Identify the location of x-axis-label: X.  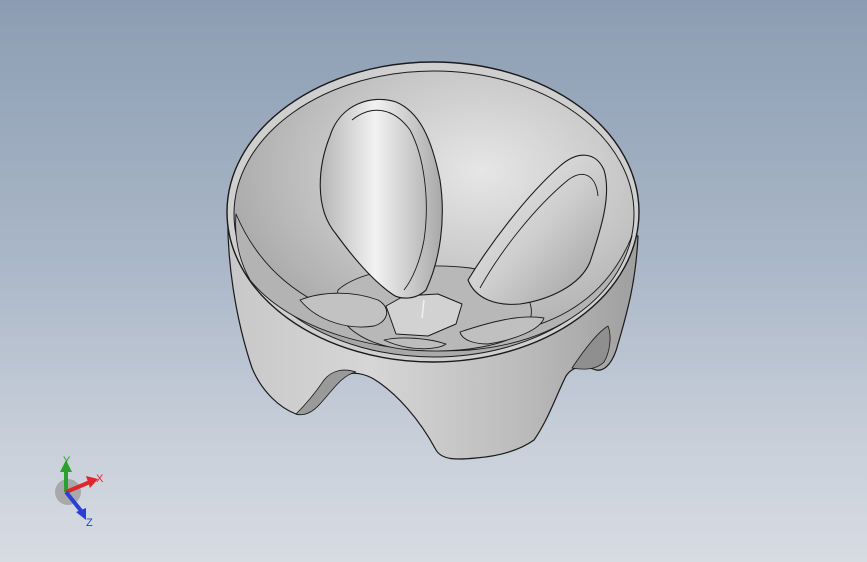
(100, 479).